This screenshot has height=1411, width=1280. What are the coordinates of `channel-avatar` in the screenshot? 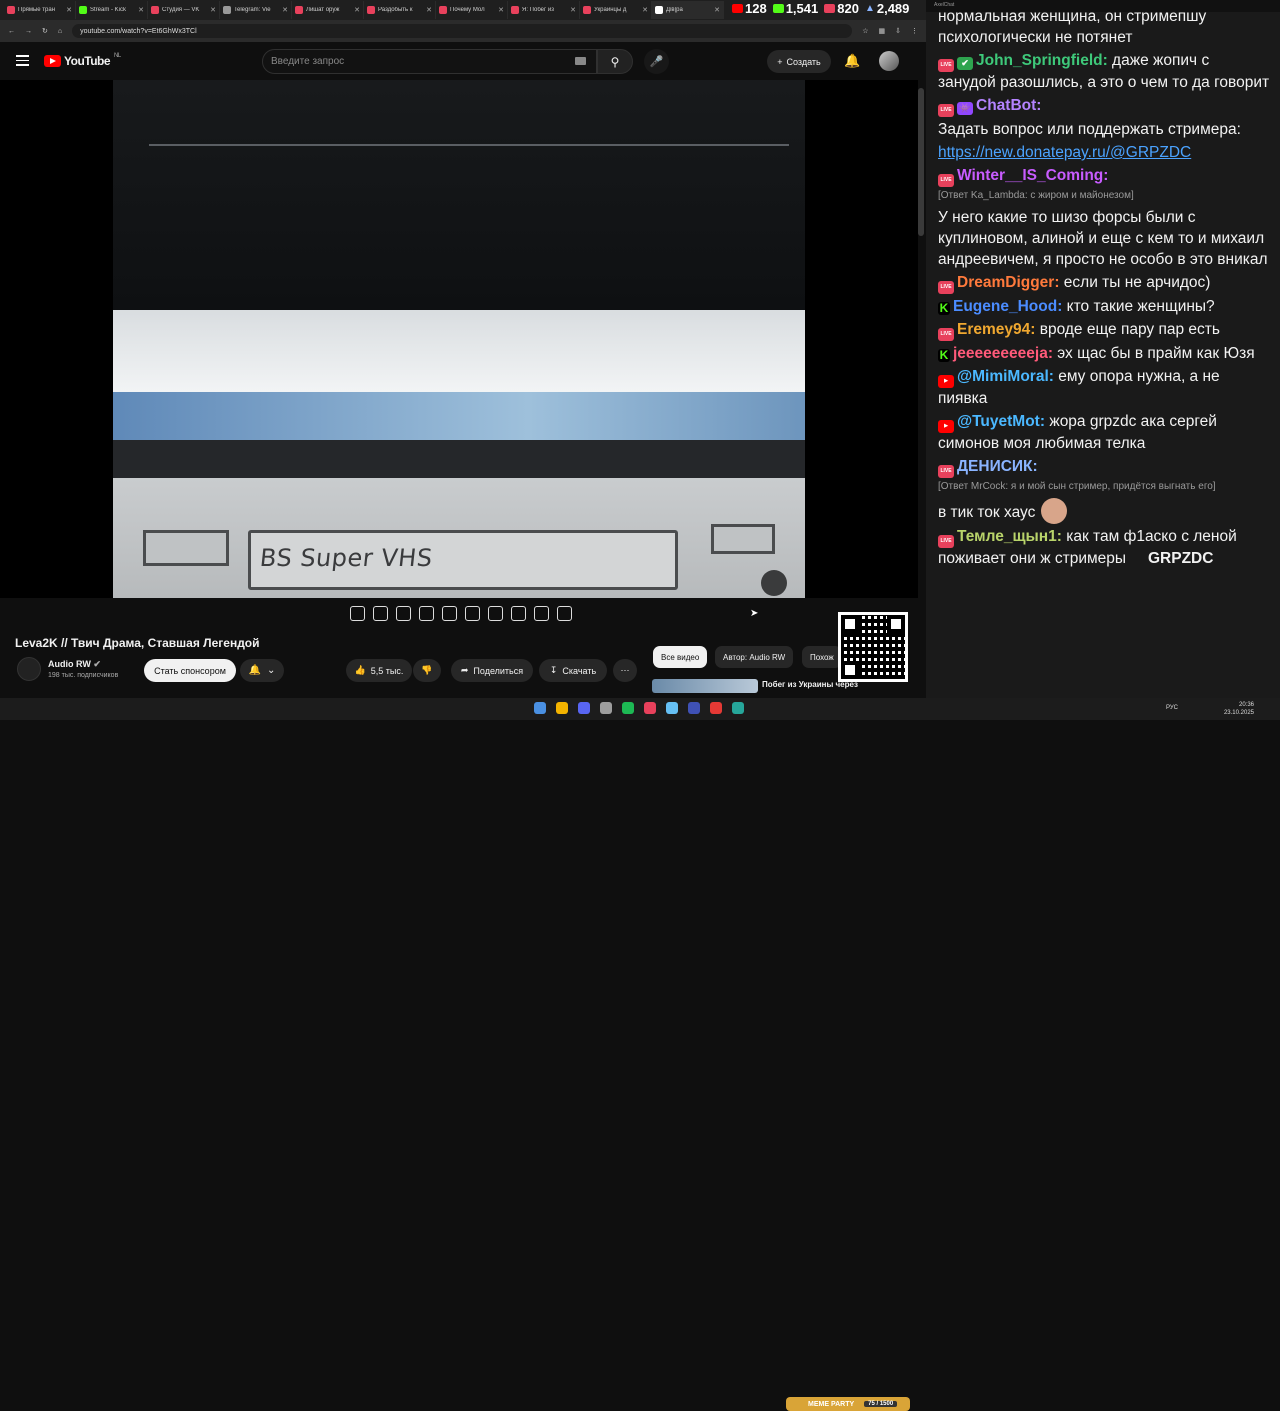 It's located at (29, 669).